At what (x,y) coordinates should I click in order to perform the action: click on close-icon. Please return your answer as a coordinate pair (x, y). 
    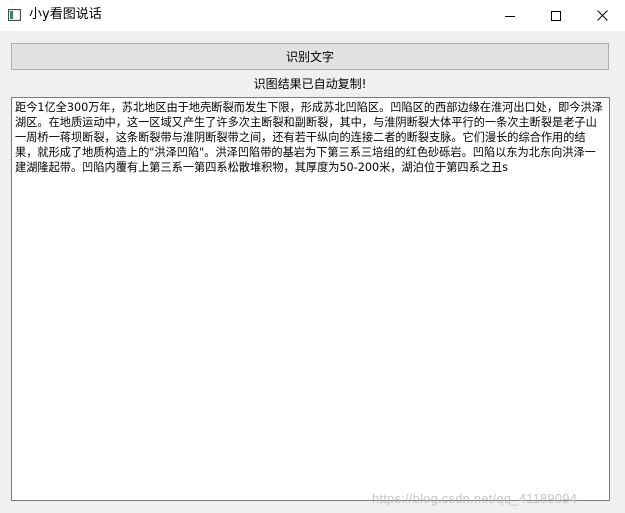
    Looking at the image, I should click on (602, 15).